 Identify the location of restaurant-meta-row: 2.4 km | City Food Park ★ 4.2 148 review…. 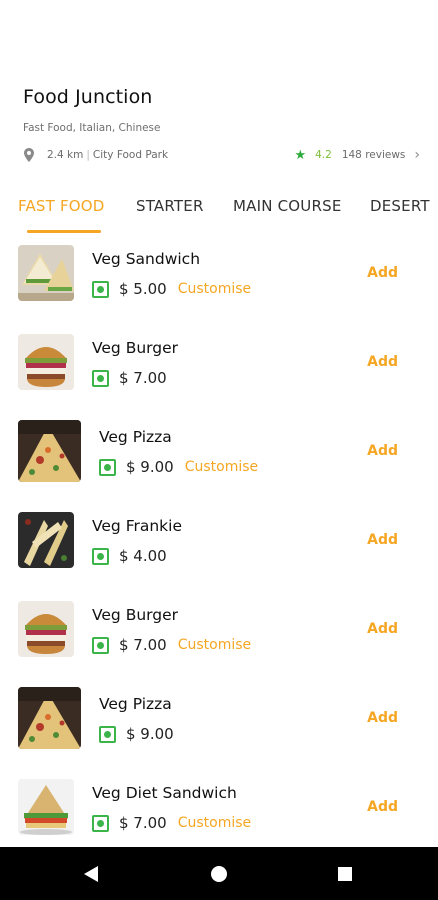
(221, 155).